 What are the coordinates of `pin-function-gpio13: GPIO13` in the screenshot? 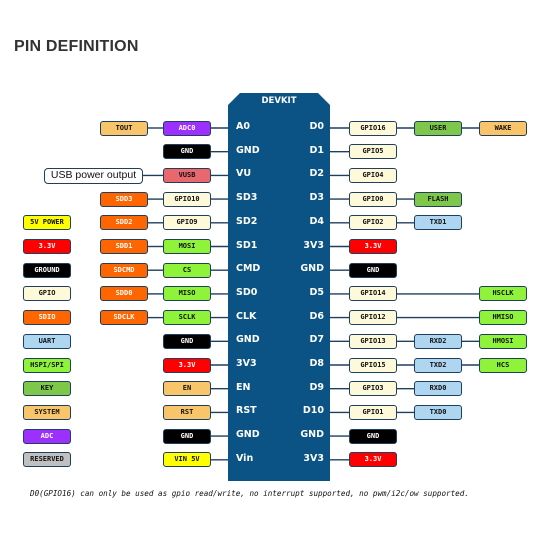 It's located at (373, 341).